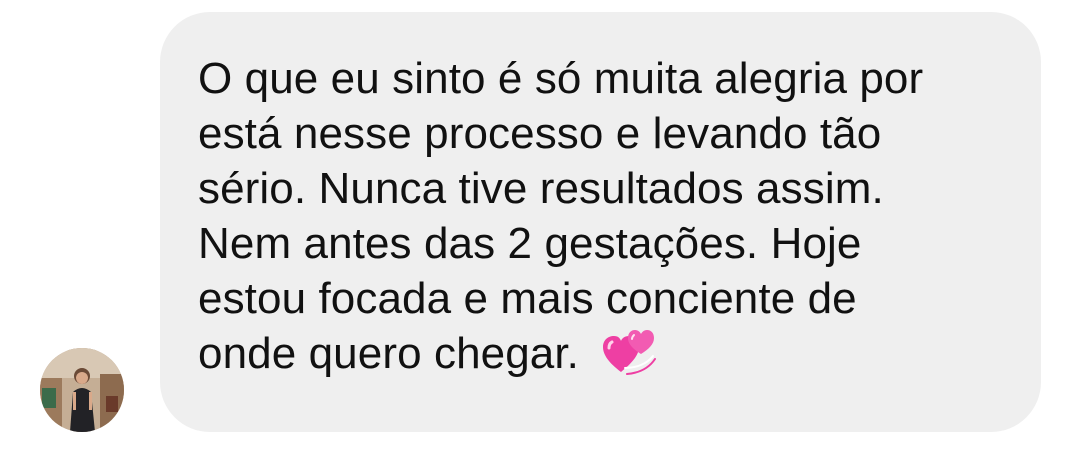  What do you see at coordinates (629, 352) in the screenshot?
I see `two-hearts-icon` at bounding box center [629, 352].